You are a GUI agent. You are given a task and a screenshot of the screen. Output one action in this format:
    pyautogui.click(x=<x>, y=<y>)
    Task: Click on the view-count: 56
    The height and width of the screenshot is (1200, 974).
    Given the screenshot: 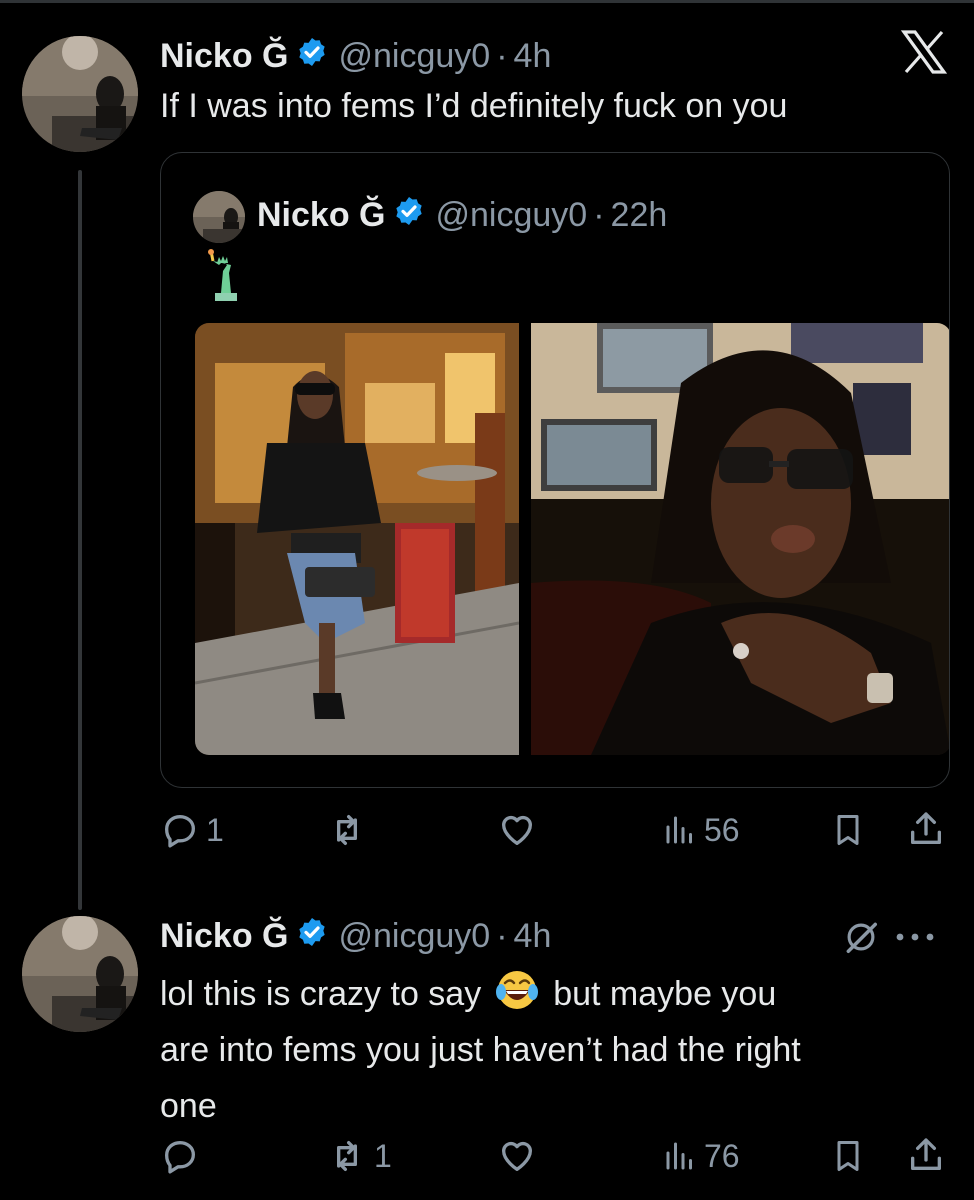 What is the action you would take?
    pyautogui.click(x=722, y=829)
    